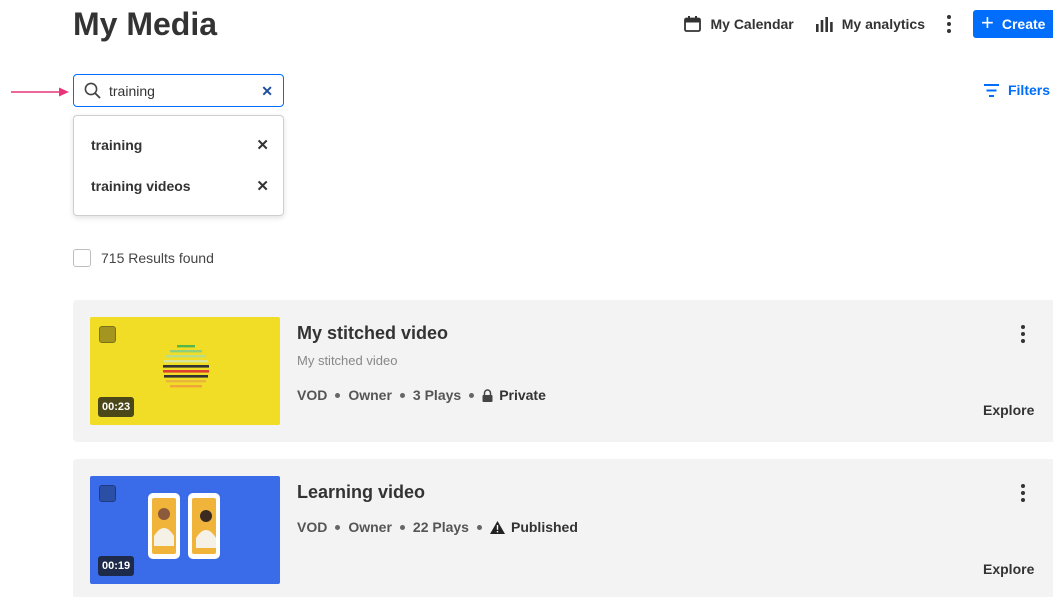  I want to click on media-plays: 22 Plays, so click(440, 527).